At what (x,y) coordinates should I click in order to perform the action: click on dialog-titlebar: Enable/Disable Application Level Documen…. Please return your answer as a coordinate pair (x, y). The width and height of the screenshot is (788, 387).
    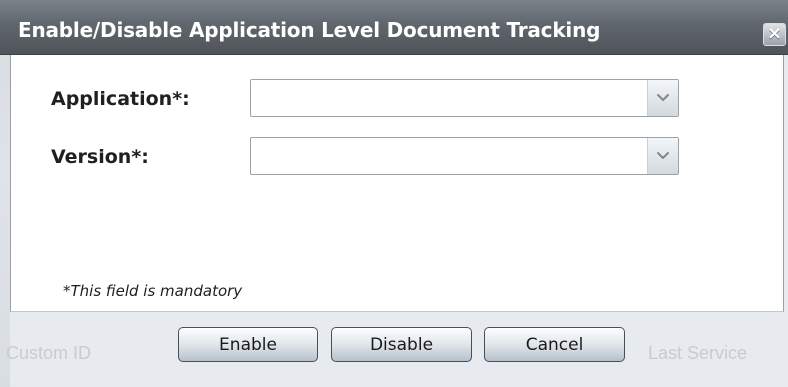
    Looking at the image, I should click on (394, 27).